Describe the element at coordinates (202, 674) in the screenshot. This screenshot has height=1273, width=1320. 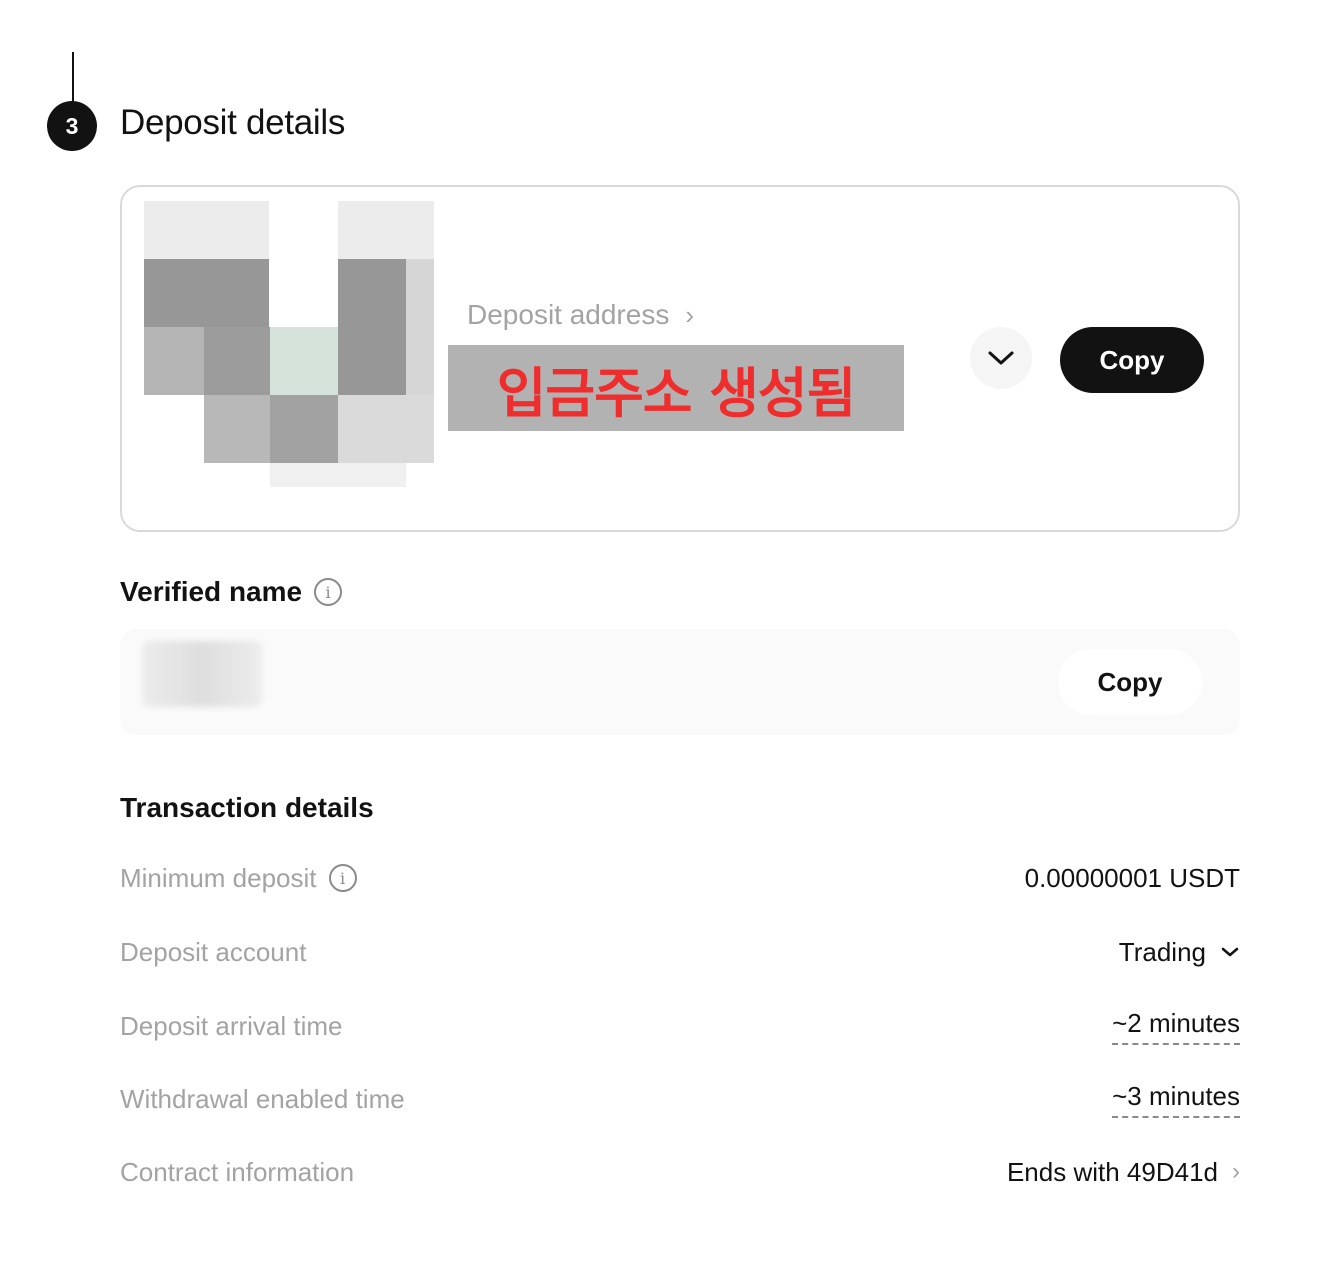
I see `verified-name-value-redacted` at that location.